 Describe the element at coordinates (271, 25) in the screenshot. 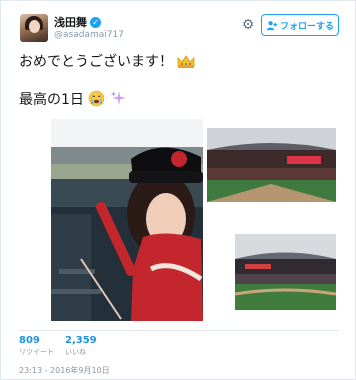

I see `add-user-icon` at that location.